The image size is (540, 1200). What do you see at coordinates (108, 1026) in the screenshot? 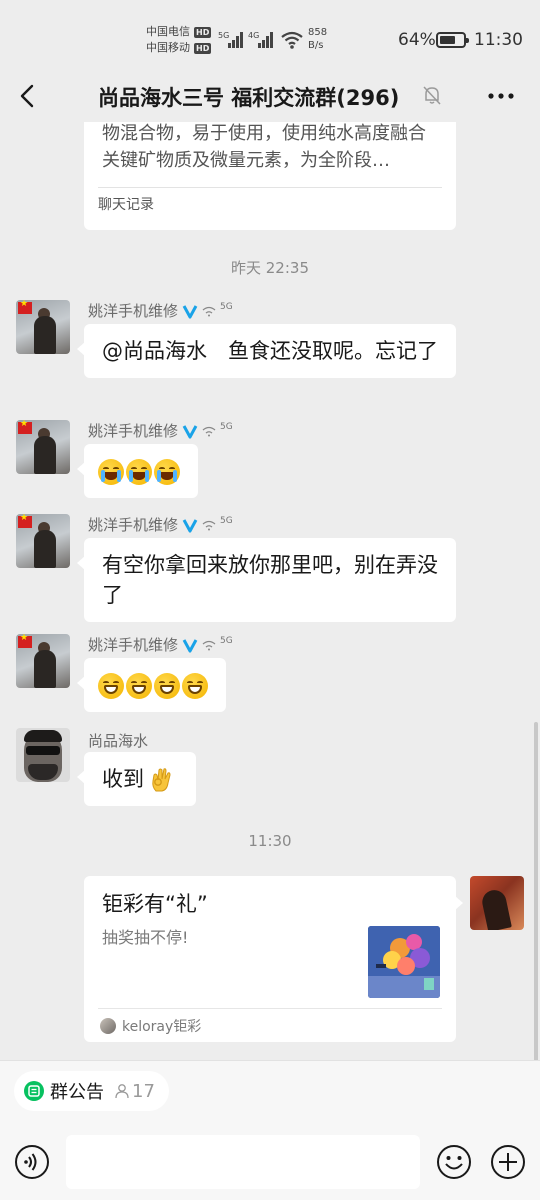
I see `source-logo-icon` at bounding box center [108, 1026].